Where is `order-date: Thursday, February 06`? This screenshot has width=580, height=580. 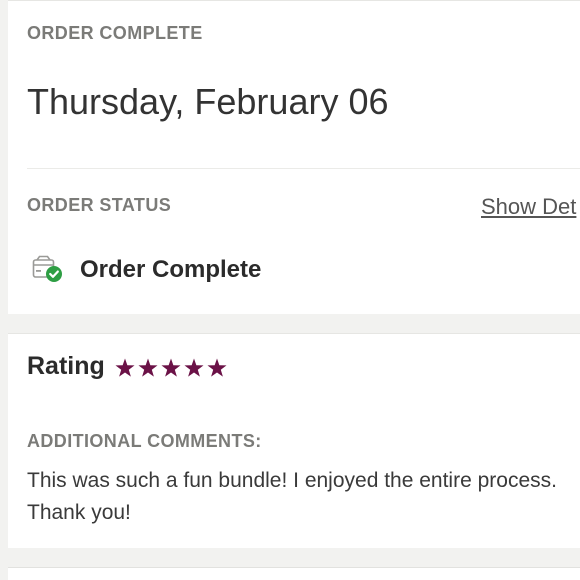 order-date: Thursday, February 06 is located at coordinates (208, 101).